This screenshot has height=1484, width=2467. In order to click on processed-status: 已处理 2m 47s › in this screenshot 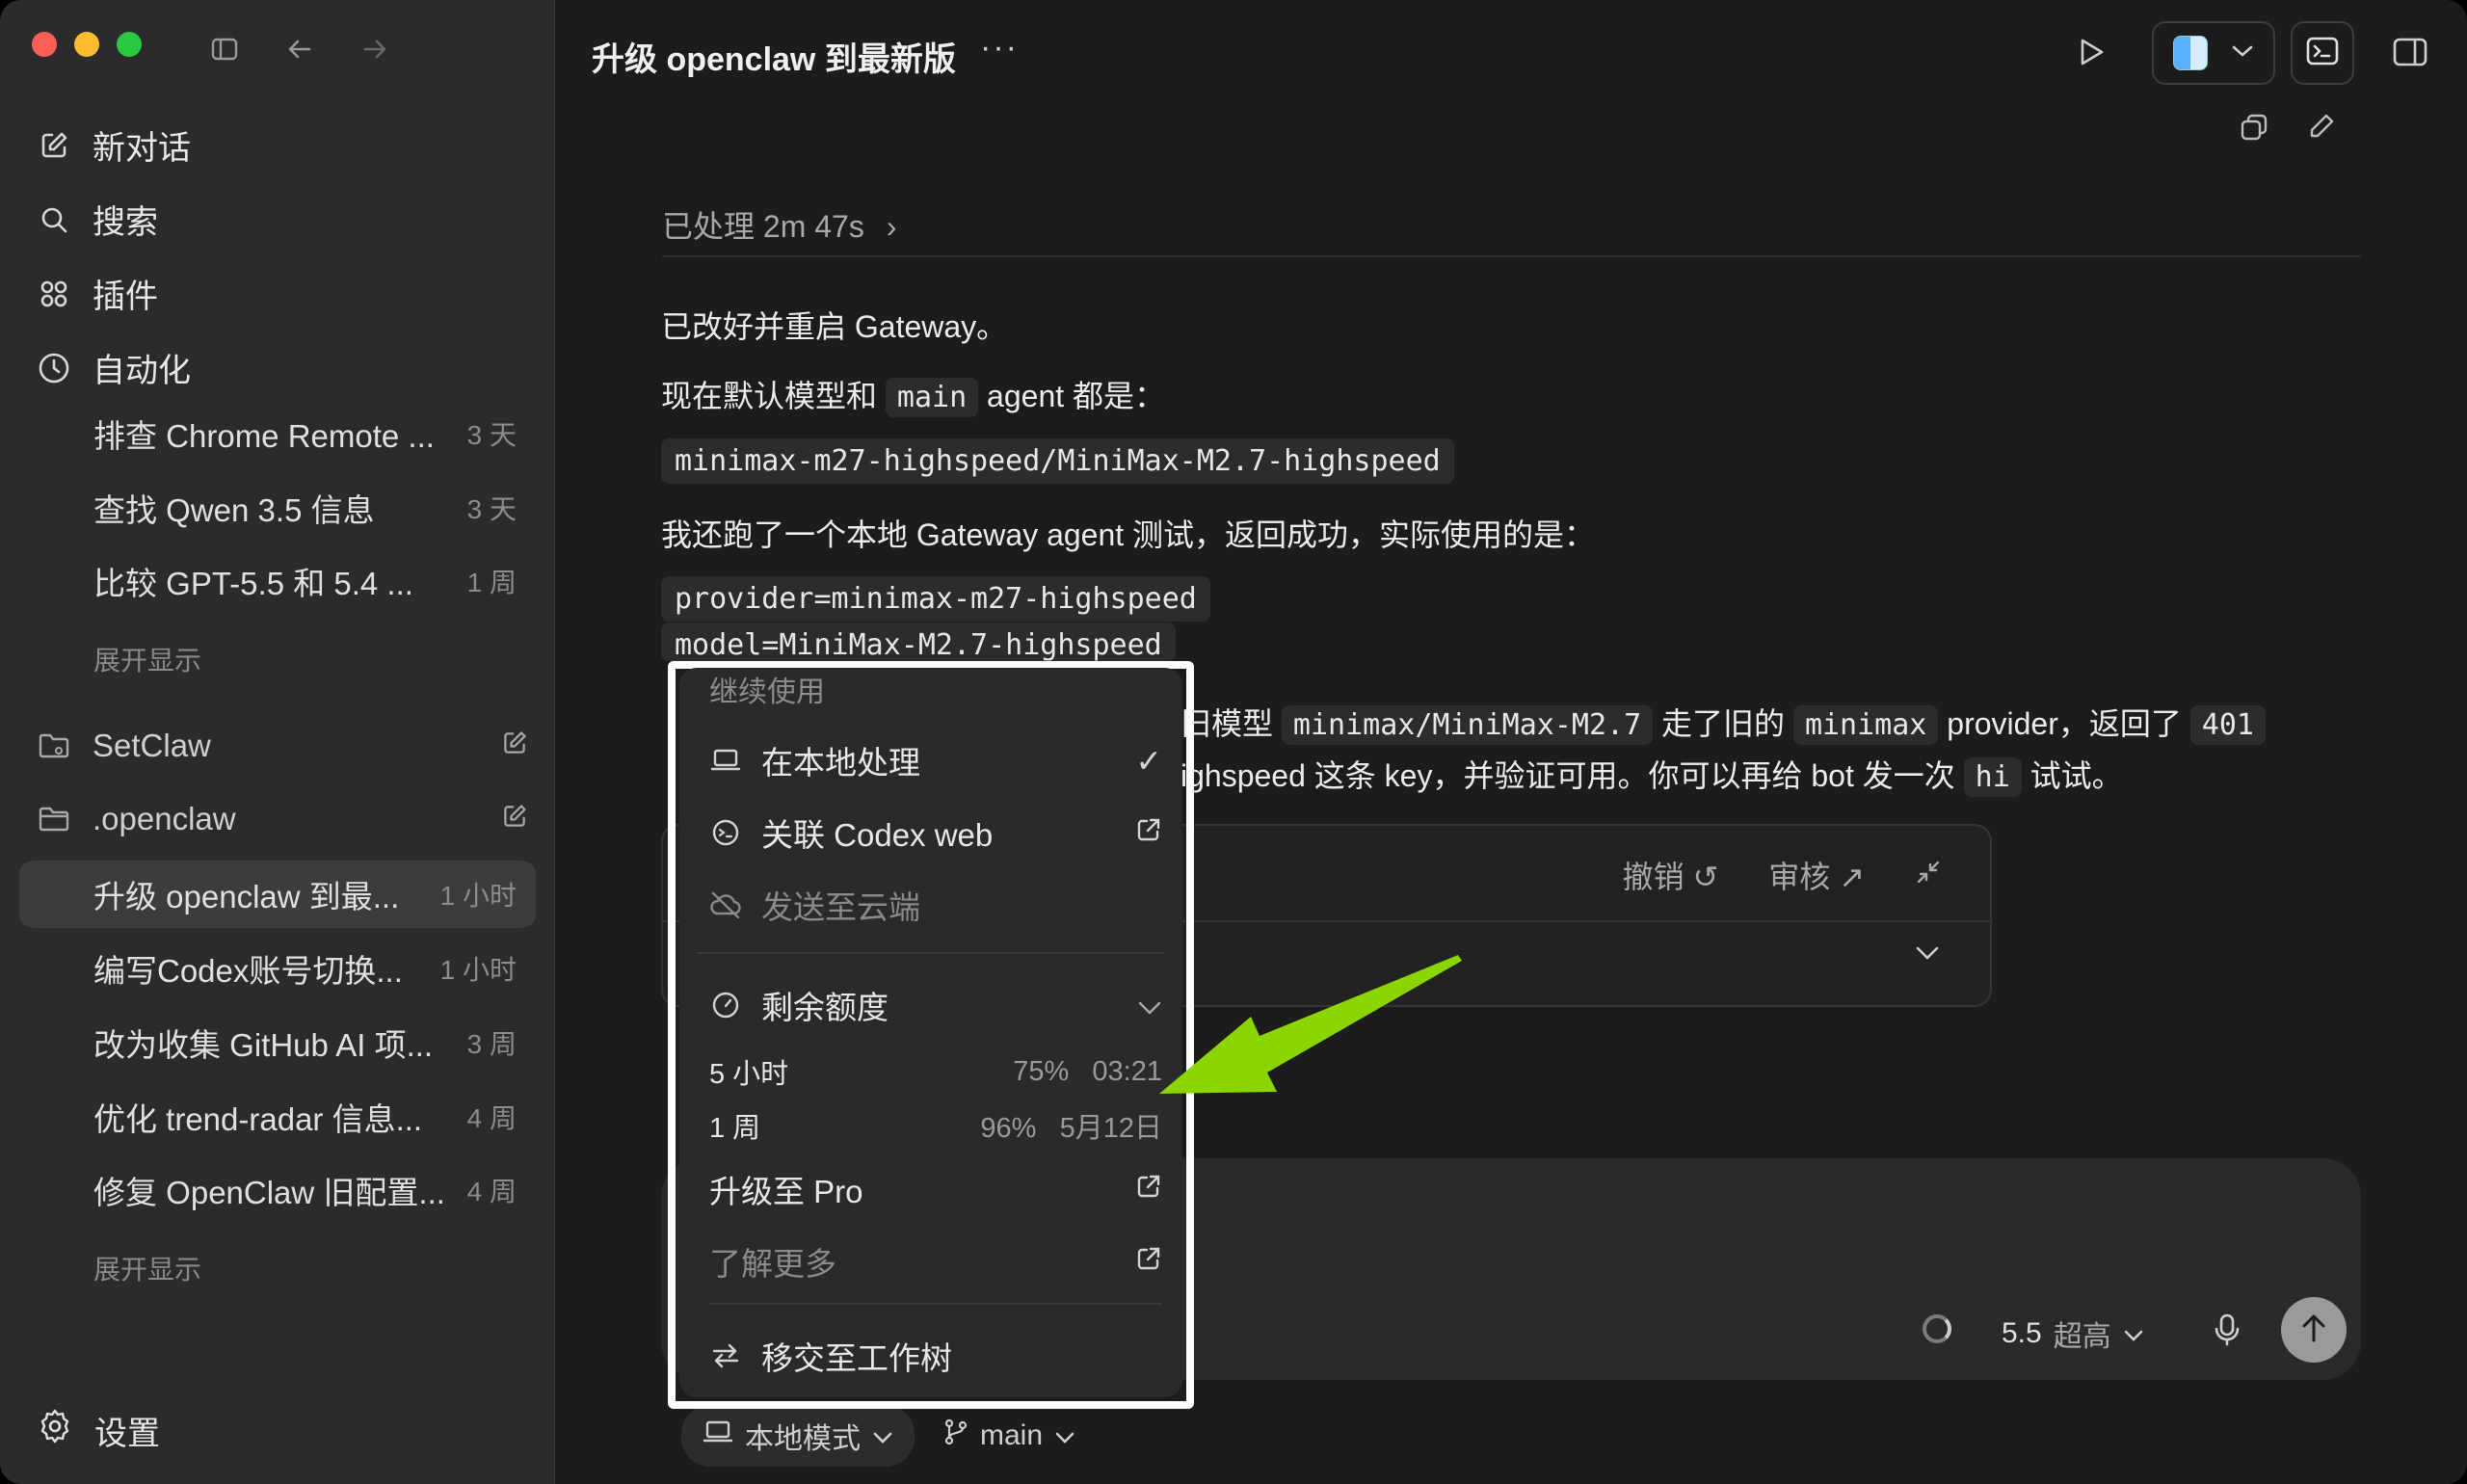, I will do `click(779, 224)`.